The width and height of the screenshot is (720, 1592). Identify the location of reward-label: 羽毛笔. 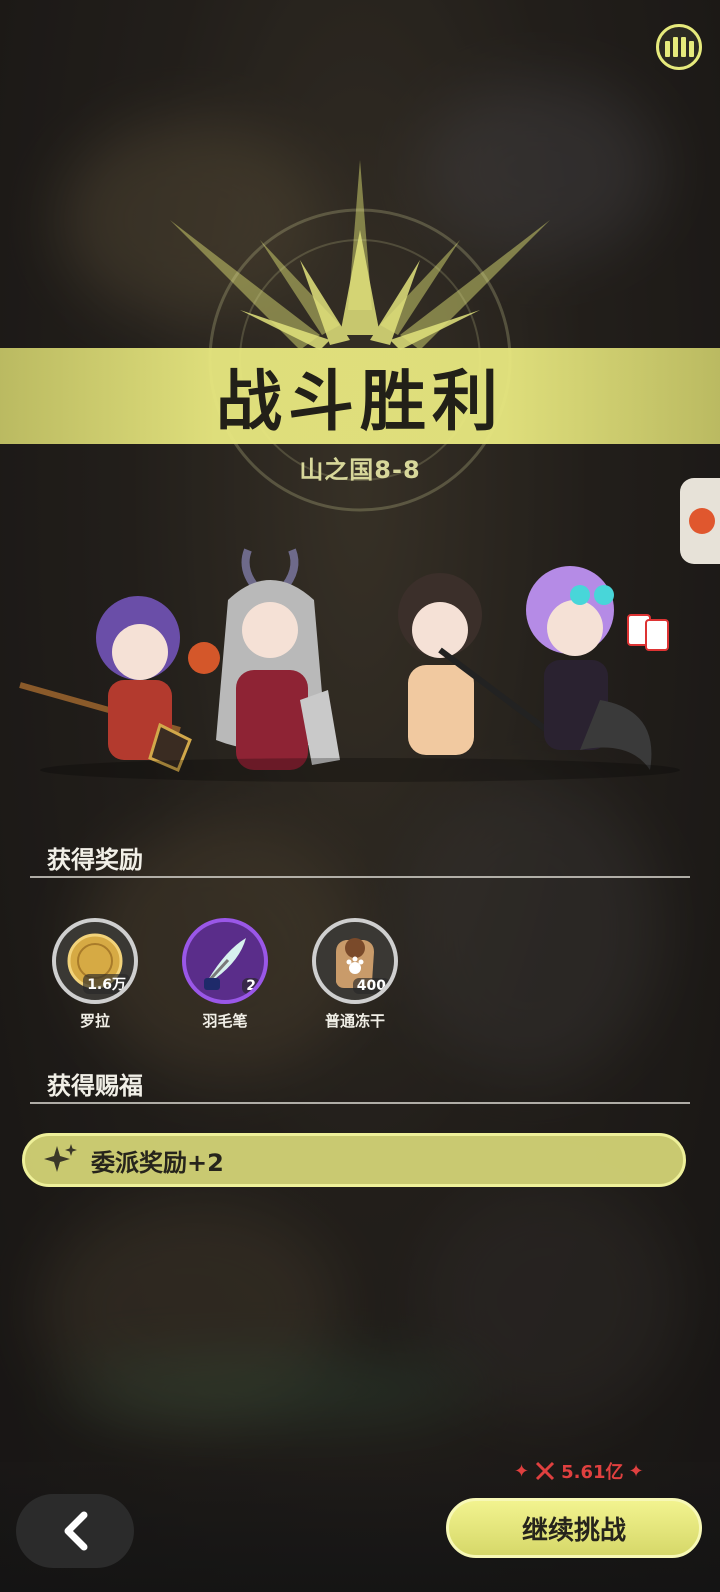
(225, 1021).